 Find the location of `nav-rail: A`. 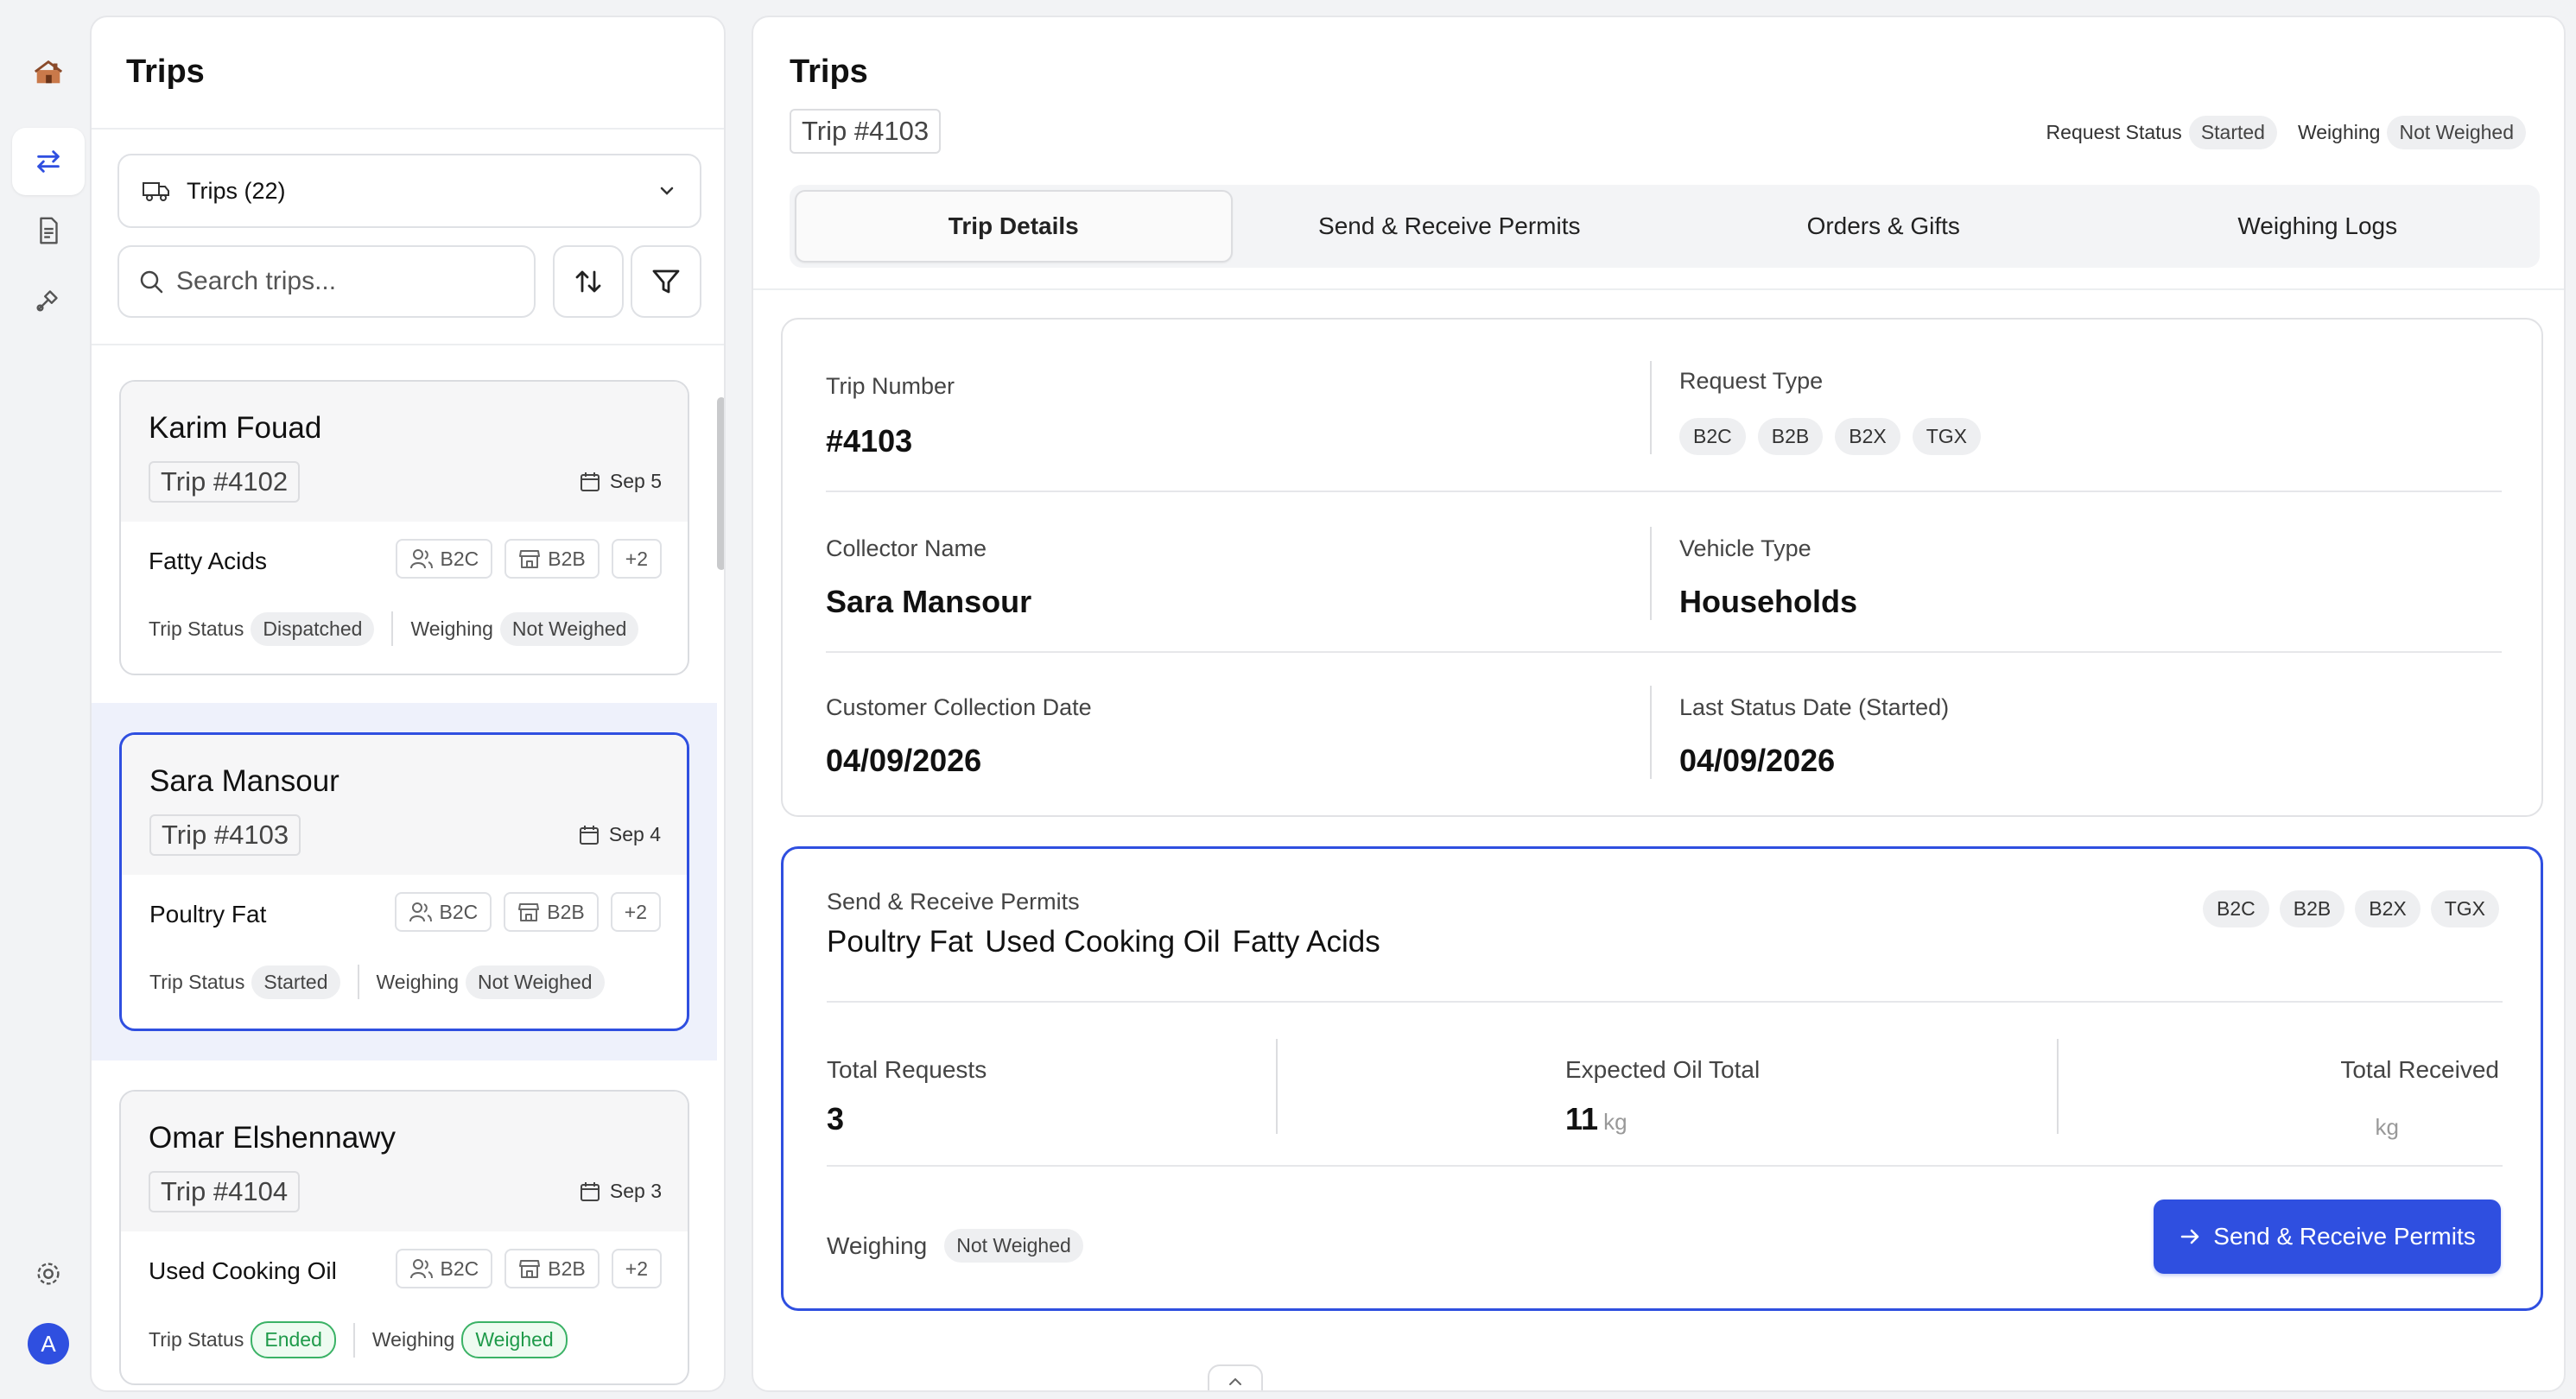

nav-rail: A is located at coordinates (45, 699).